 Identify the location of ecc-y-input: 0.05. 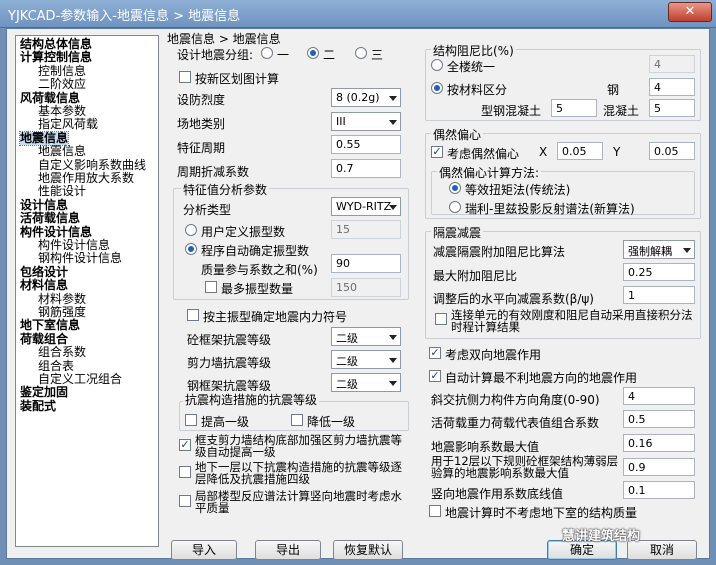
(672, 151).